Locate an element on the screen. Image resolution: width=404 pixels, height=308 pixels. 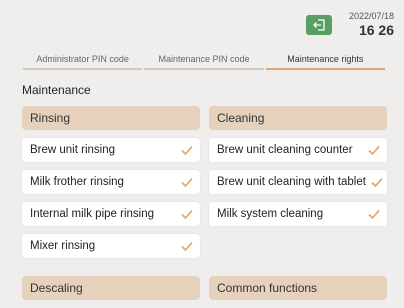
item-brew-unit-cleaning-tablet: Brew unit cleaning with tablet is located at coordinates (298, 182).